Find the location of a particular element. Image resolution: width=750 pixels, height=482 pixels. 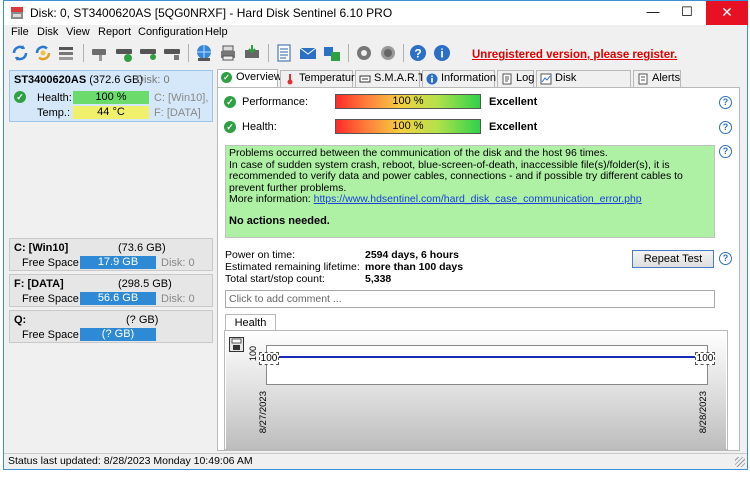

save-disk-icon is located at coordinates (252, 53).